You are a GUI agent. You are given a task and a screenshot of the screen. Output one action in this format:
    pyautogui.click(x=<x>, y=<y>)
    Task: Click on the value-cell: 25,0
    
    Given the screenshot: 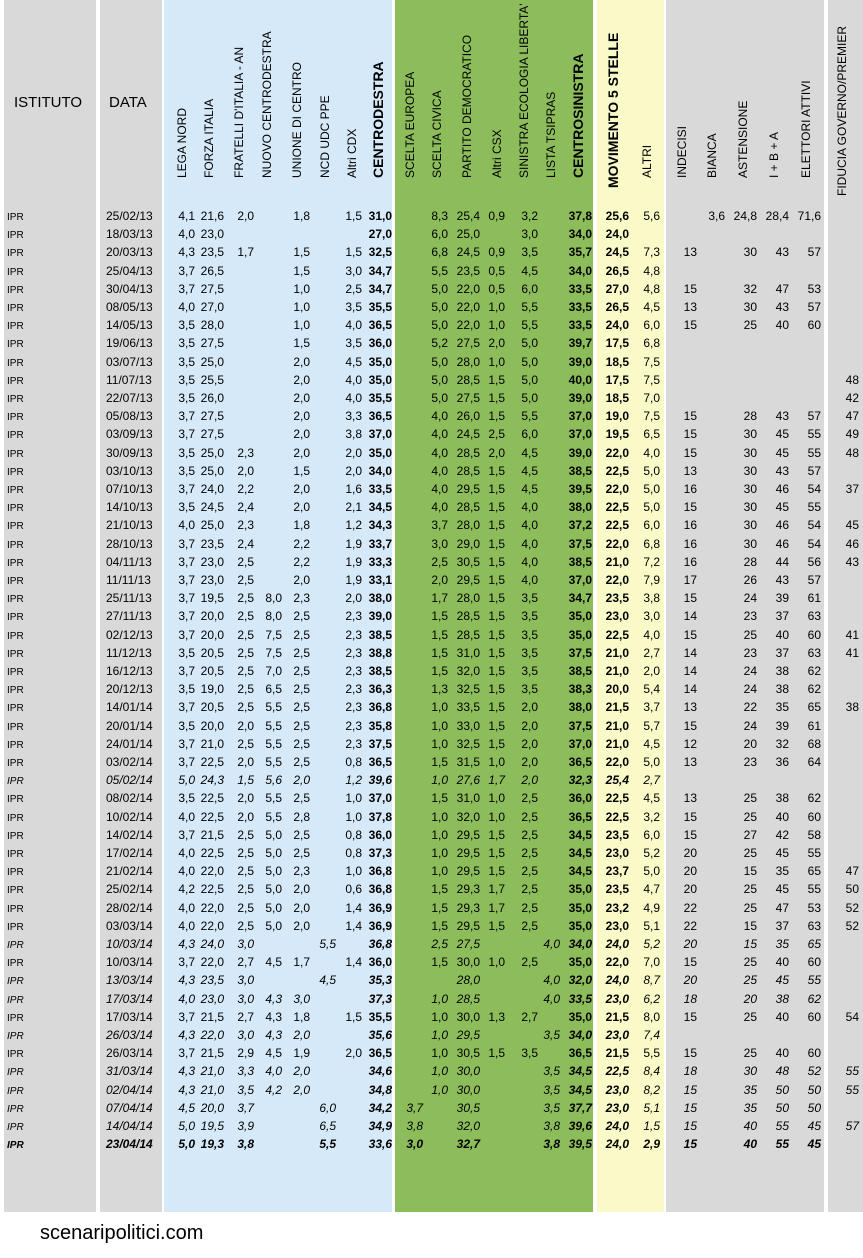 What is the action you would take?
    pyautogui.click(x=468, y=234)
    